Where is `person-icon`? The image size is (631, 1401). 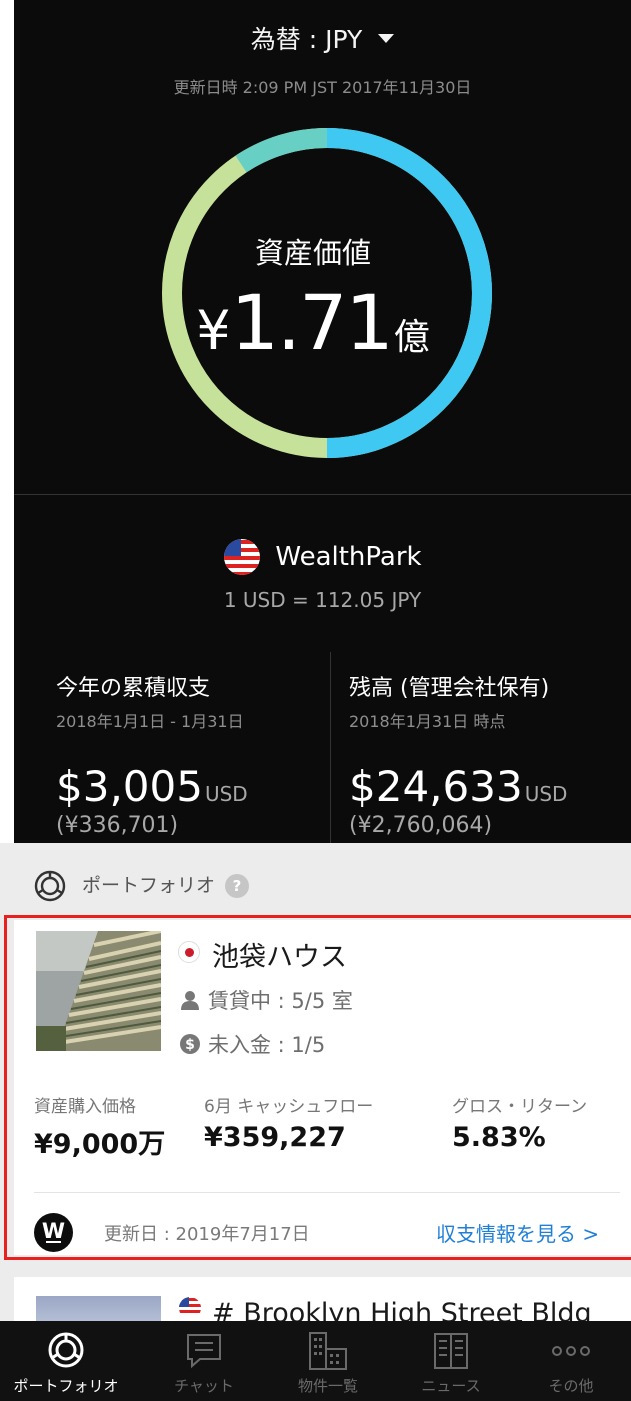 person-icon is located at coordinates (190, 1000).